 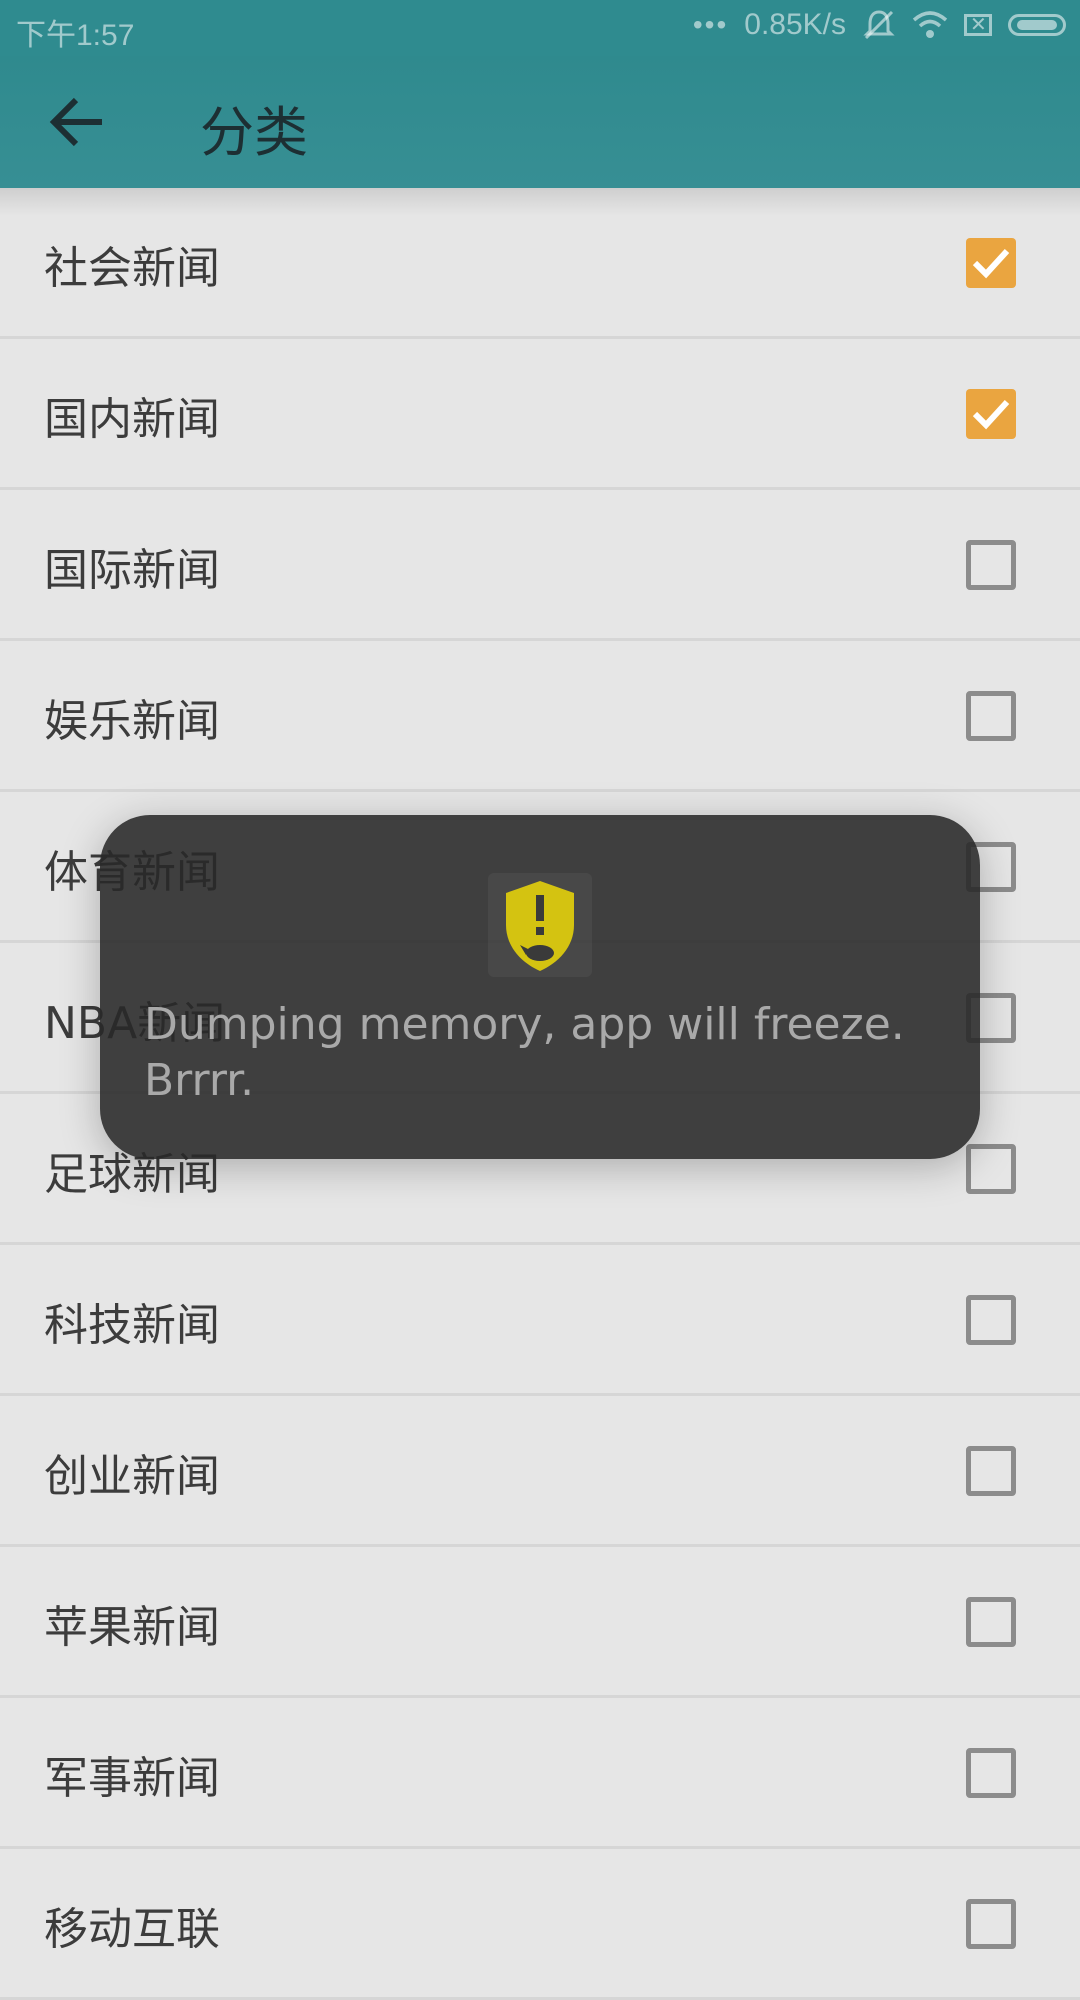 I want to click on status-time: 下午1:57, so click(x=75, y=35).